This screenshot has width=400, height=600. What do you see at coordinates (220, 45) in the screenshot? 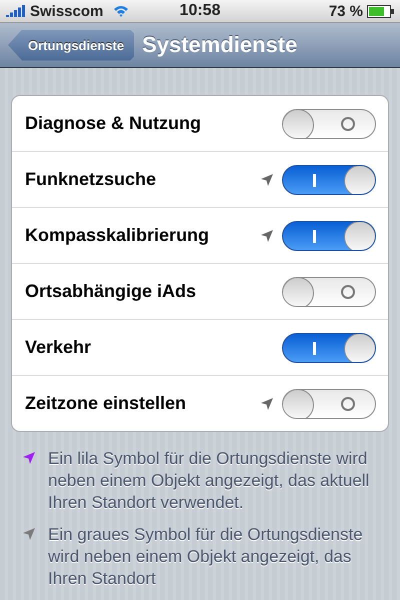
I see `page-title: Systemdienste` at bounding box center [220, 45].